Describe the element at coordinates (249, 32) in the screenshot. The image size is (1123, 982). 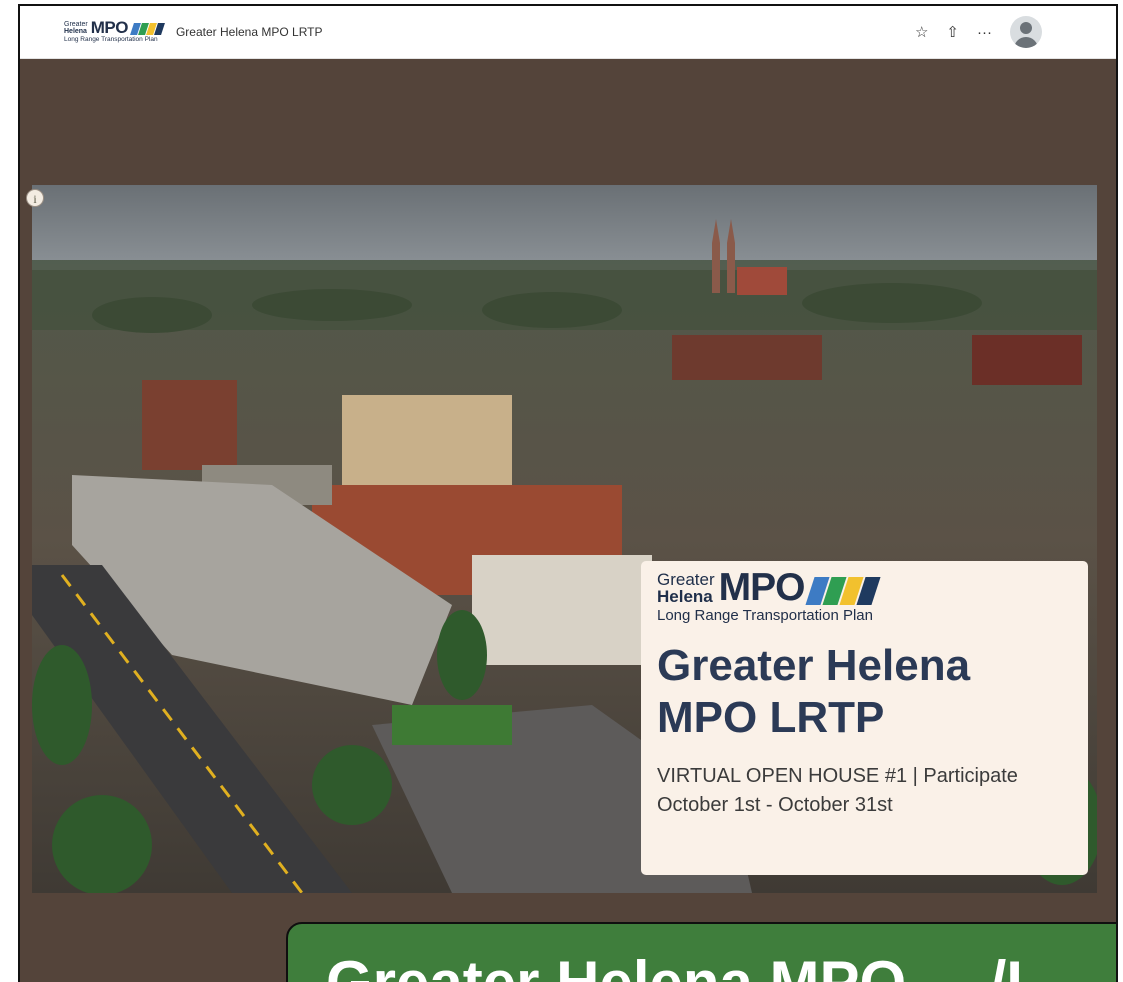
I see `app-title: Greater Helena MPO LRTP` at that location.